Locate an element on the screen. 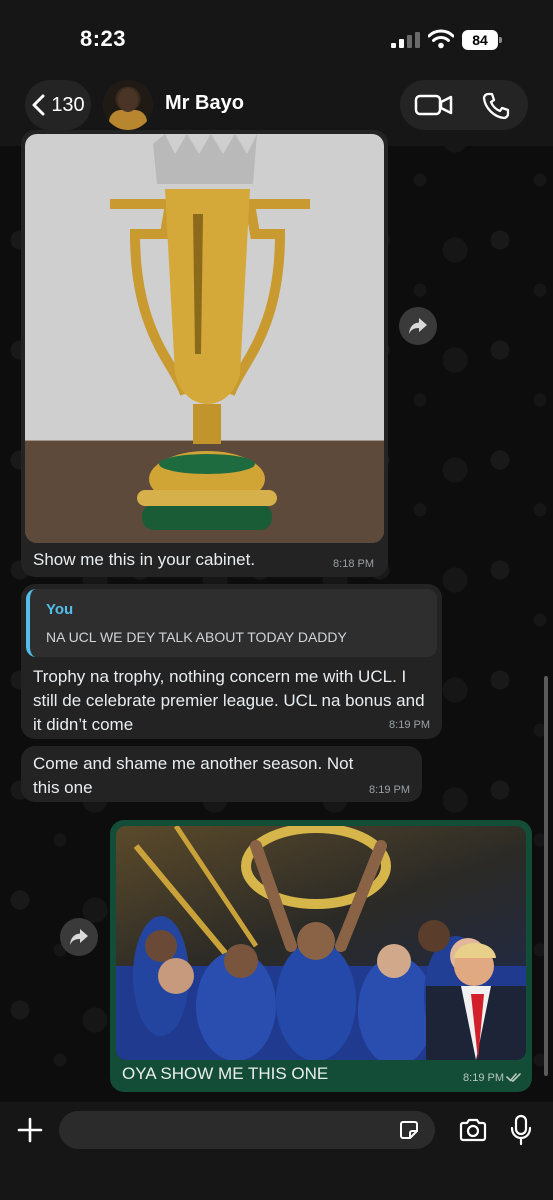  avatar is located at coordinates (128, 105).